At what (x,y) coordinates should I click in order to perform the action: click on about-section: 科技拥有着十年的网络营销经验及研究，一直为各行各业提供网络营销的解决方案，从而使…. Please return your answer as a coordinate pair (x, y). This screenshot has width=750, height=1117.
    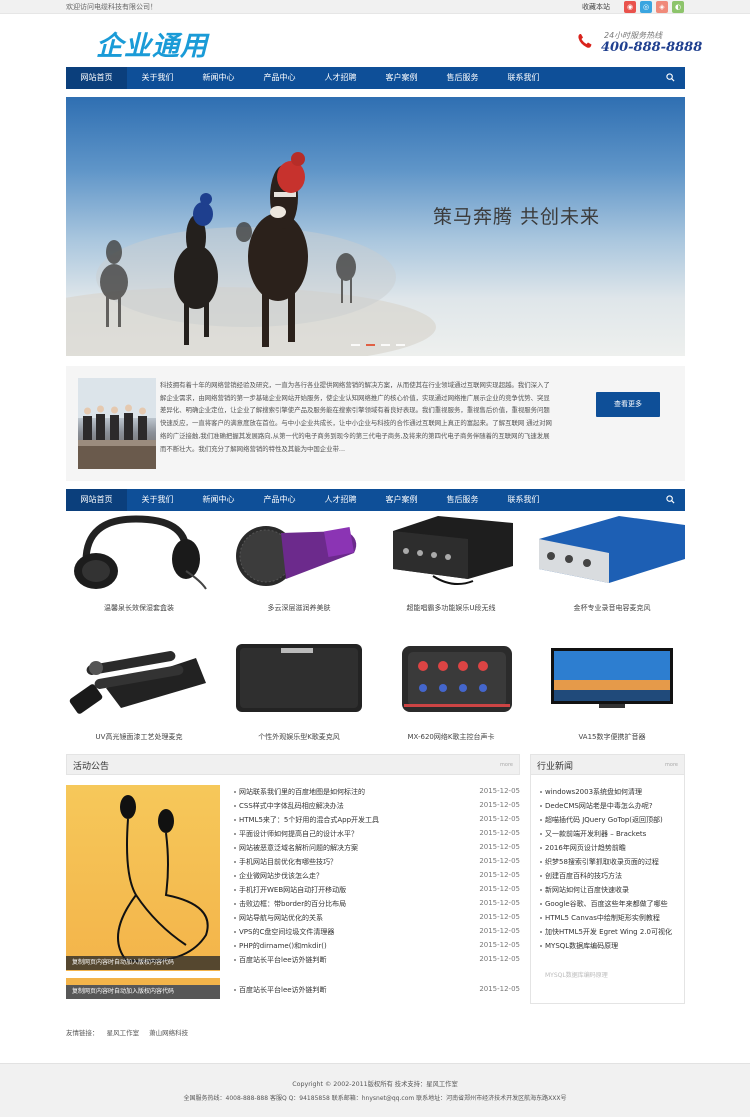
    Looking at the image, I should click on (375, 423).